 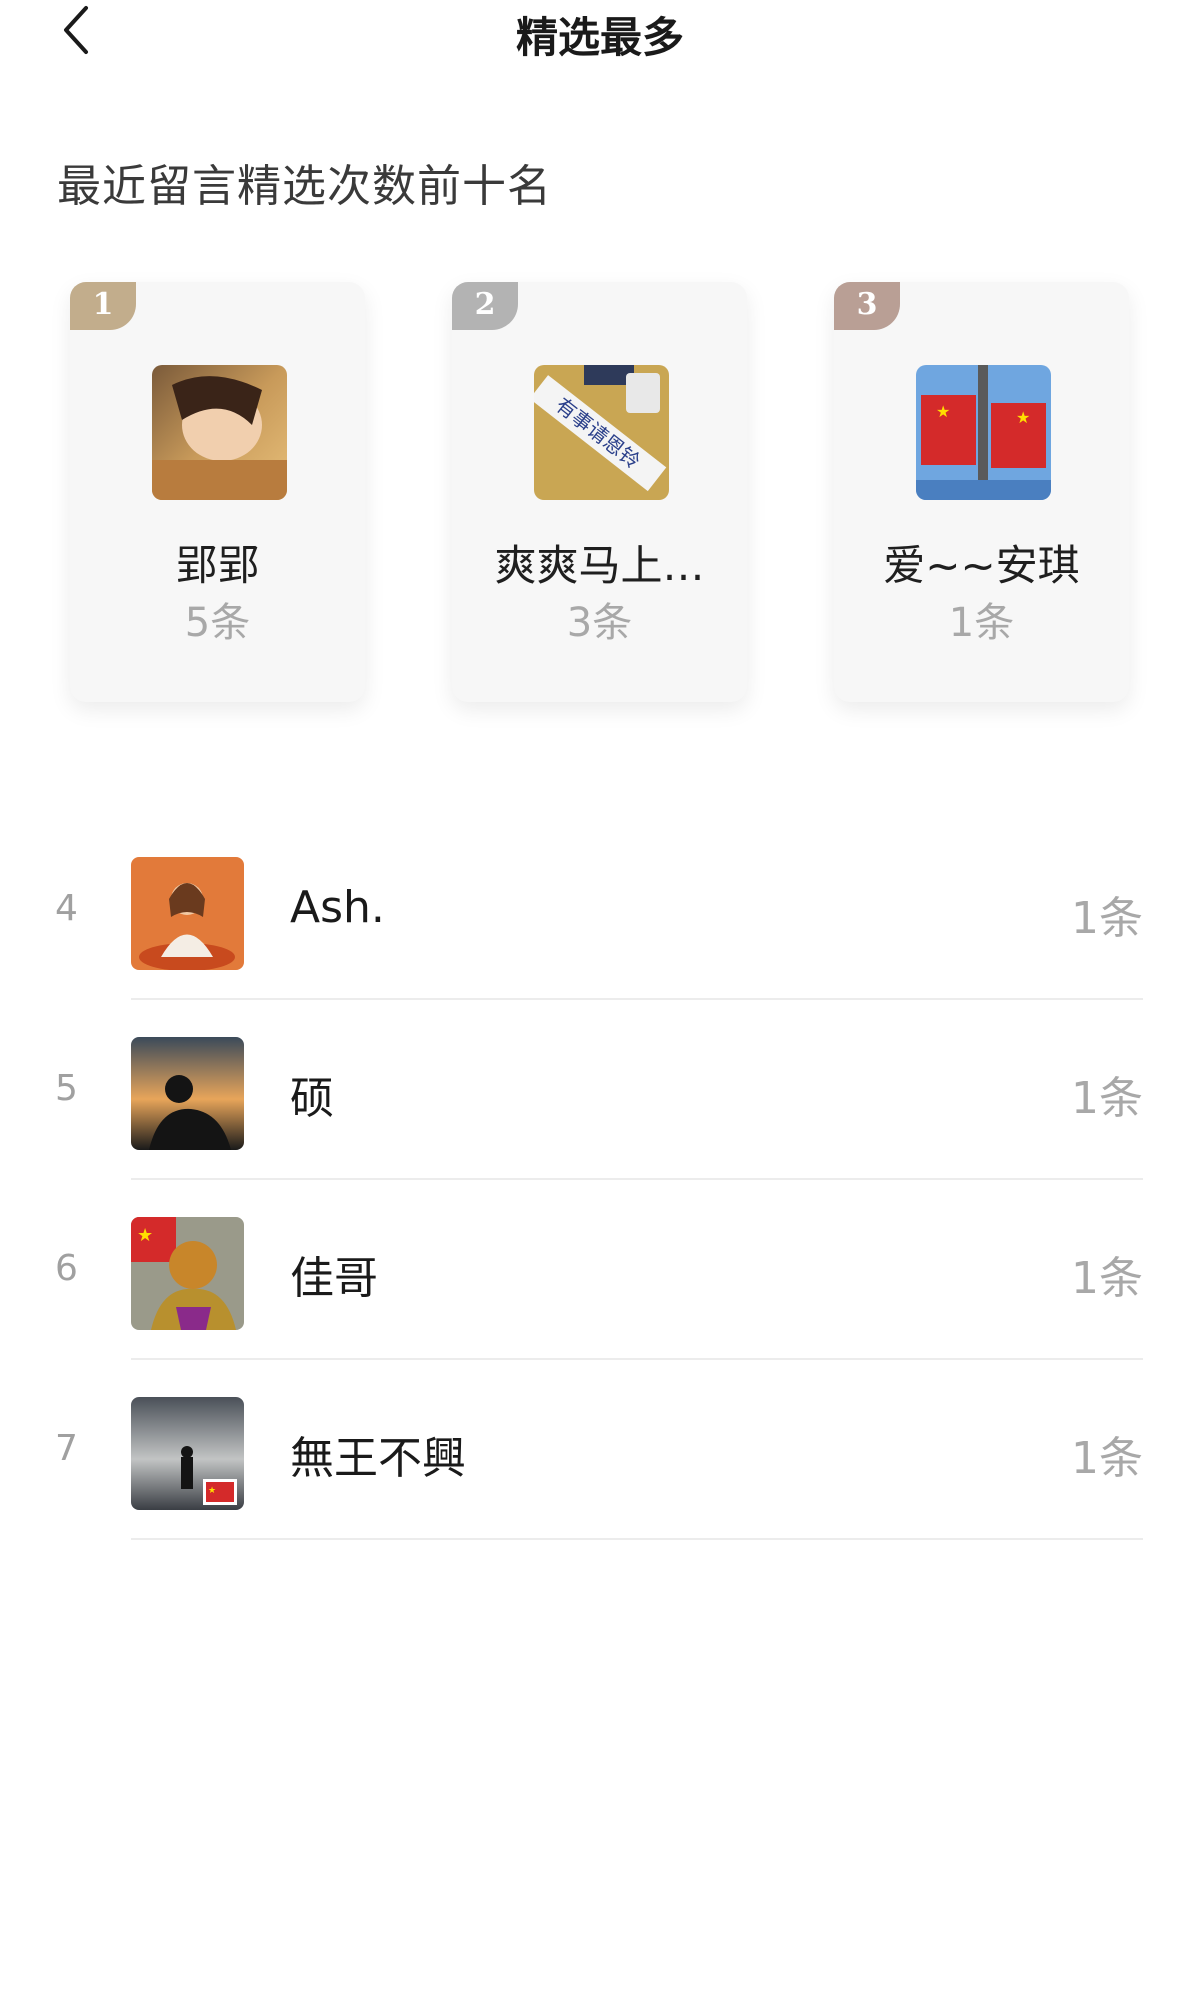 What do you see at coordinates (378, 1458) in the screenshot?
I see `user-name: 無王不興` at bounding box center [378, 1458].